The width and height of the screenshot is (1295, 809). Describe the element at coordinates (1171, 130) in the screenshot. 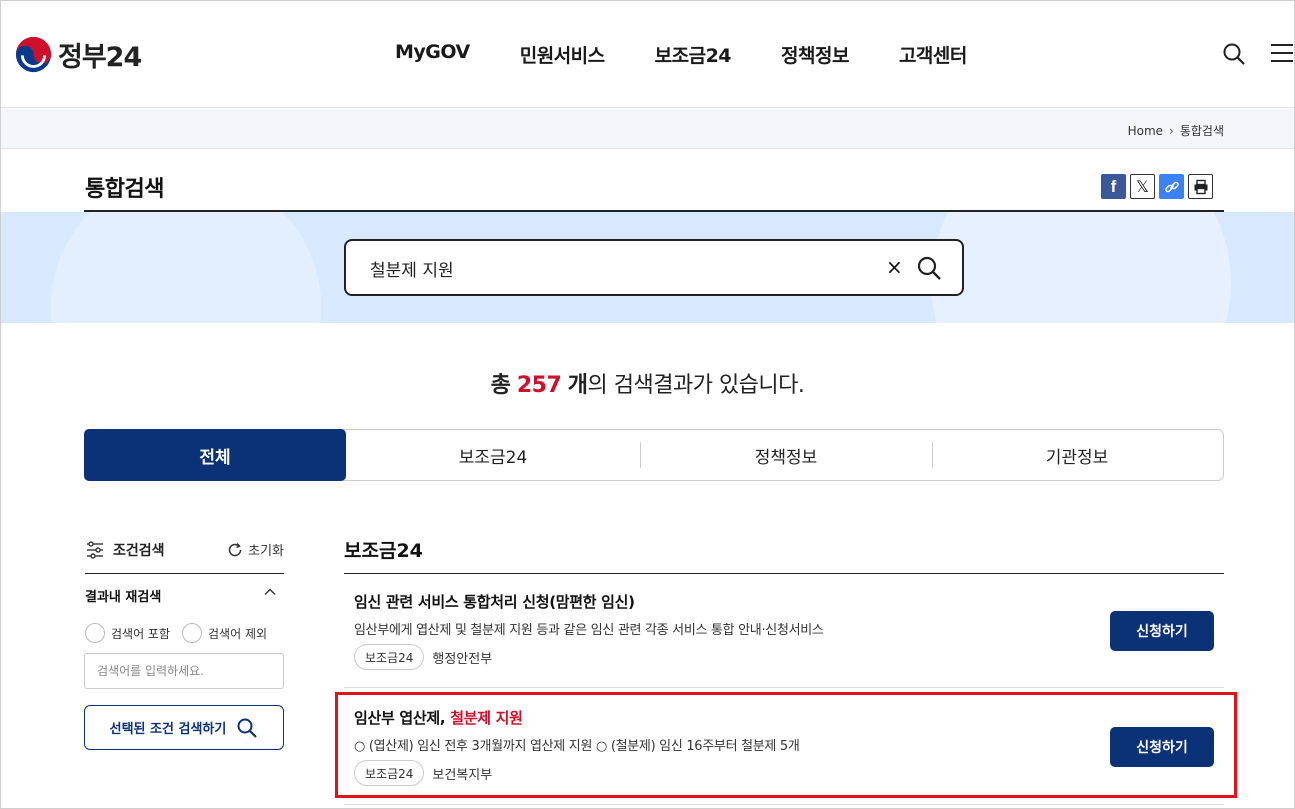

I see `chevron-right-icon: ›` at that location.